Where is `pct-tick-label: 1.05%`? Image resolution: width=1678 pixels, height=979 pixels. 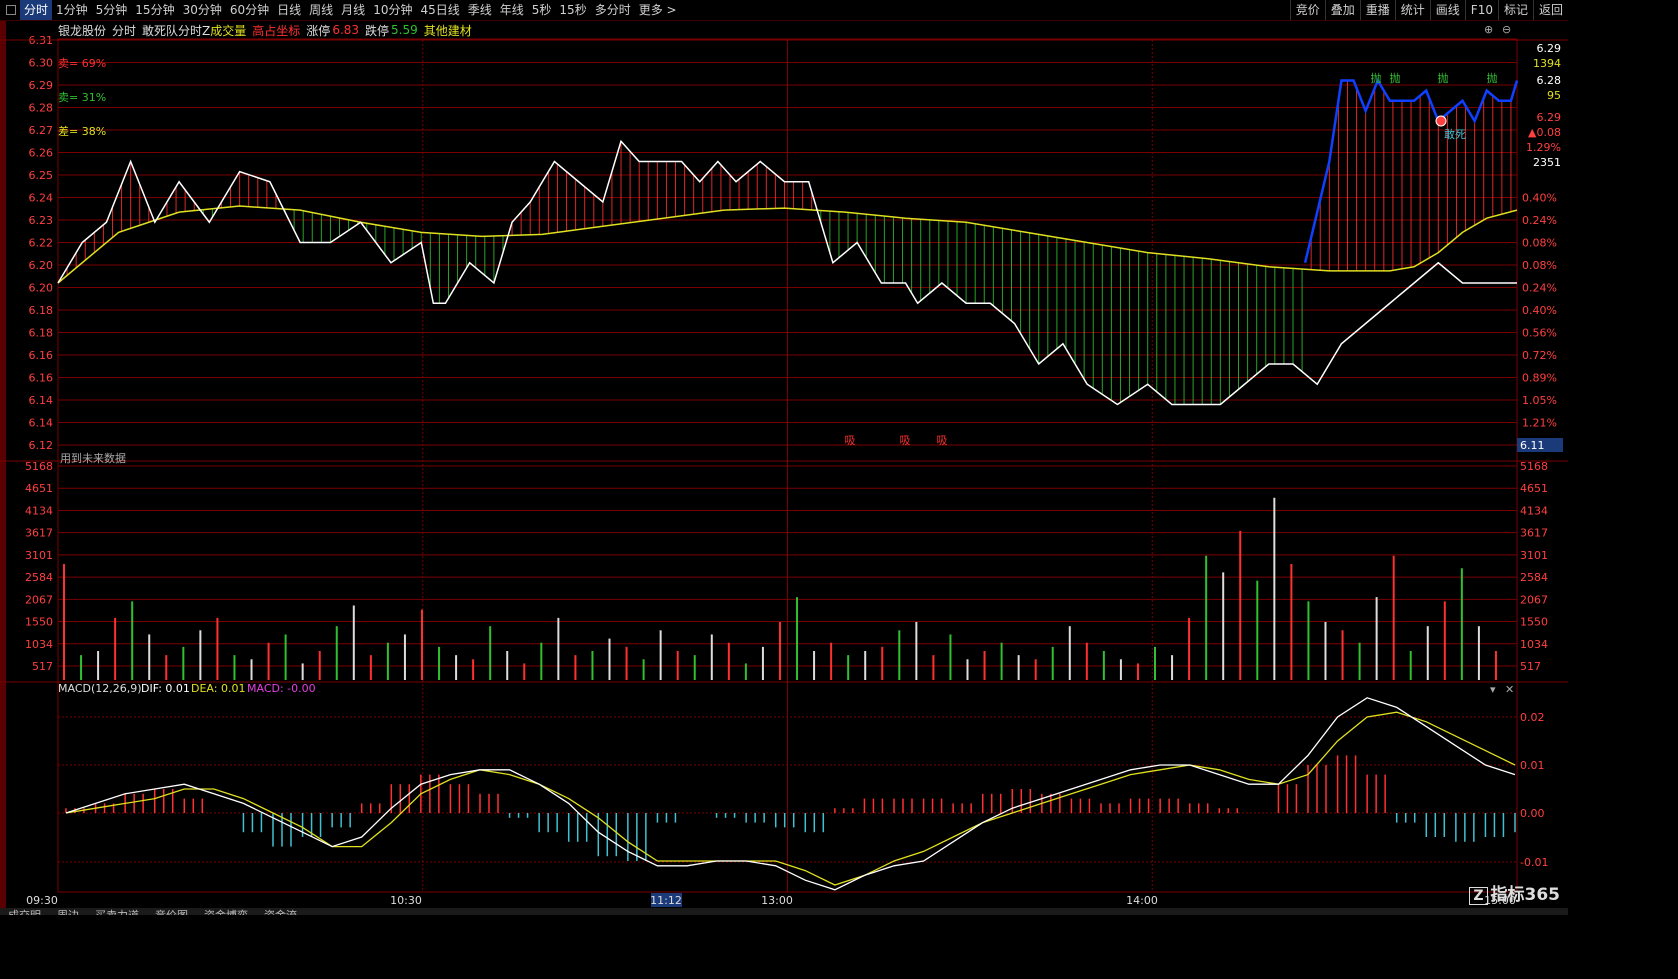
pct-tick-label: 1.05% is located at coordinates (1539, 400).